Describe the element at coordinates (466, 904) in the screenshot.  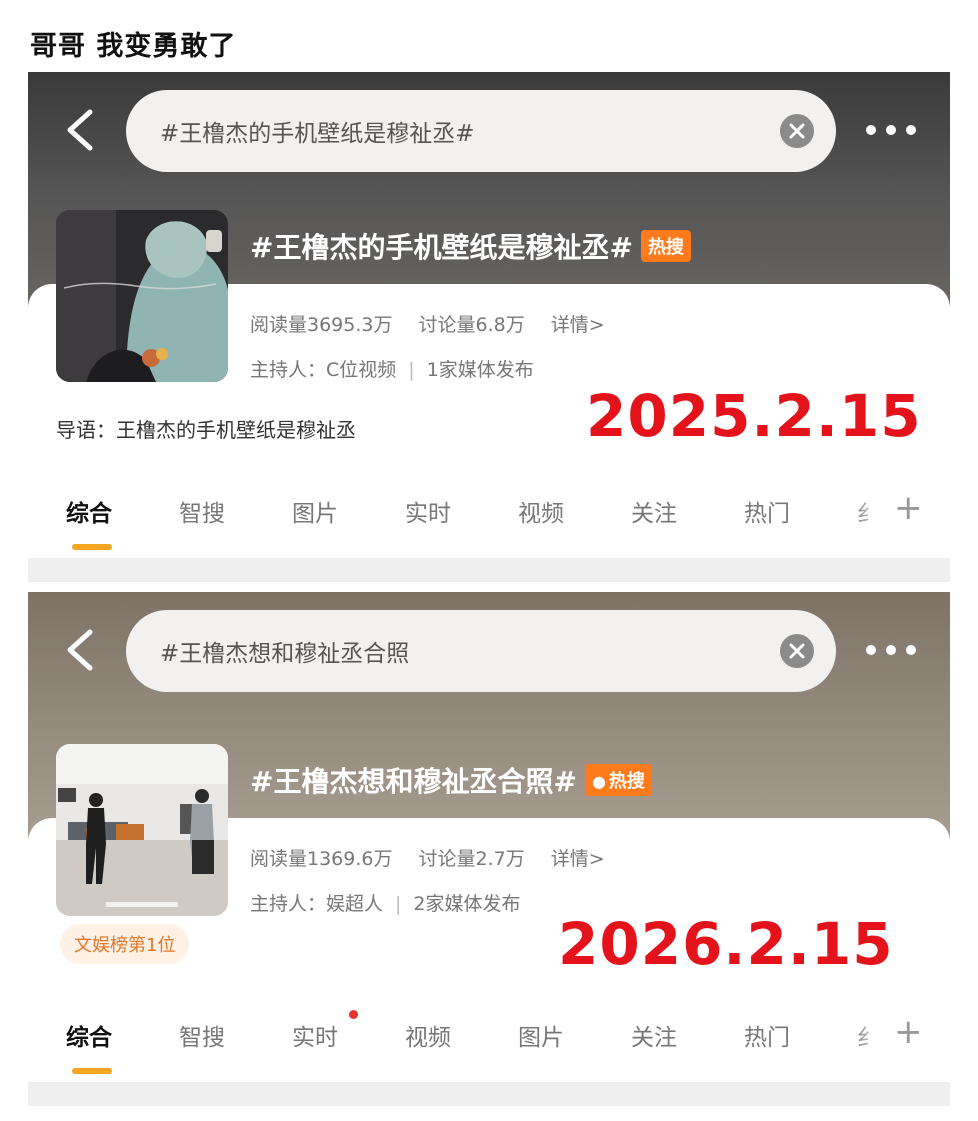
I see `media-count: 2家媒体发布` at that location.